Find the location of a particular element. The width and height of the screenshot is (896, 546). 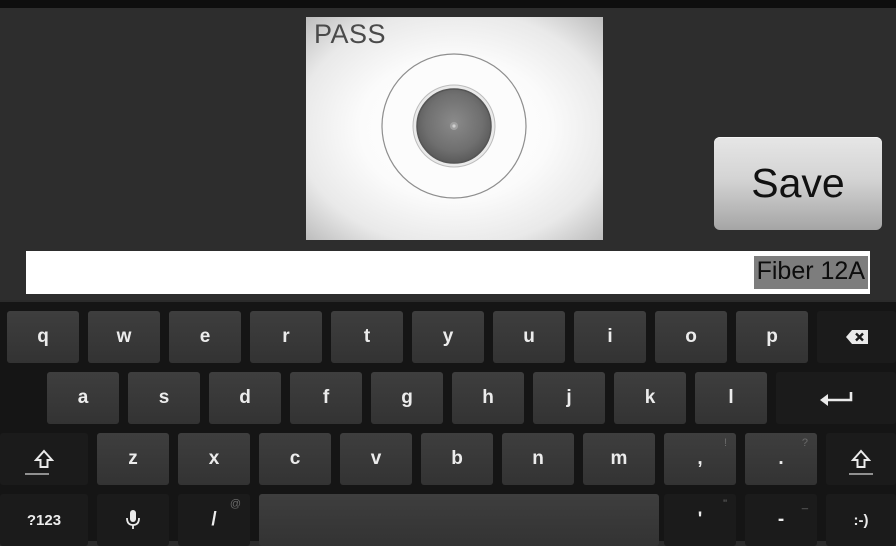

key-g: g is located at coordinates (407, 398).